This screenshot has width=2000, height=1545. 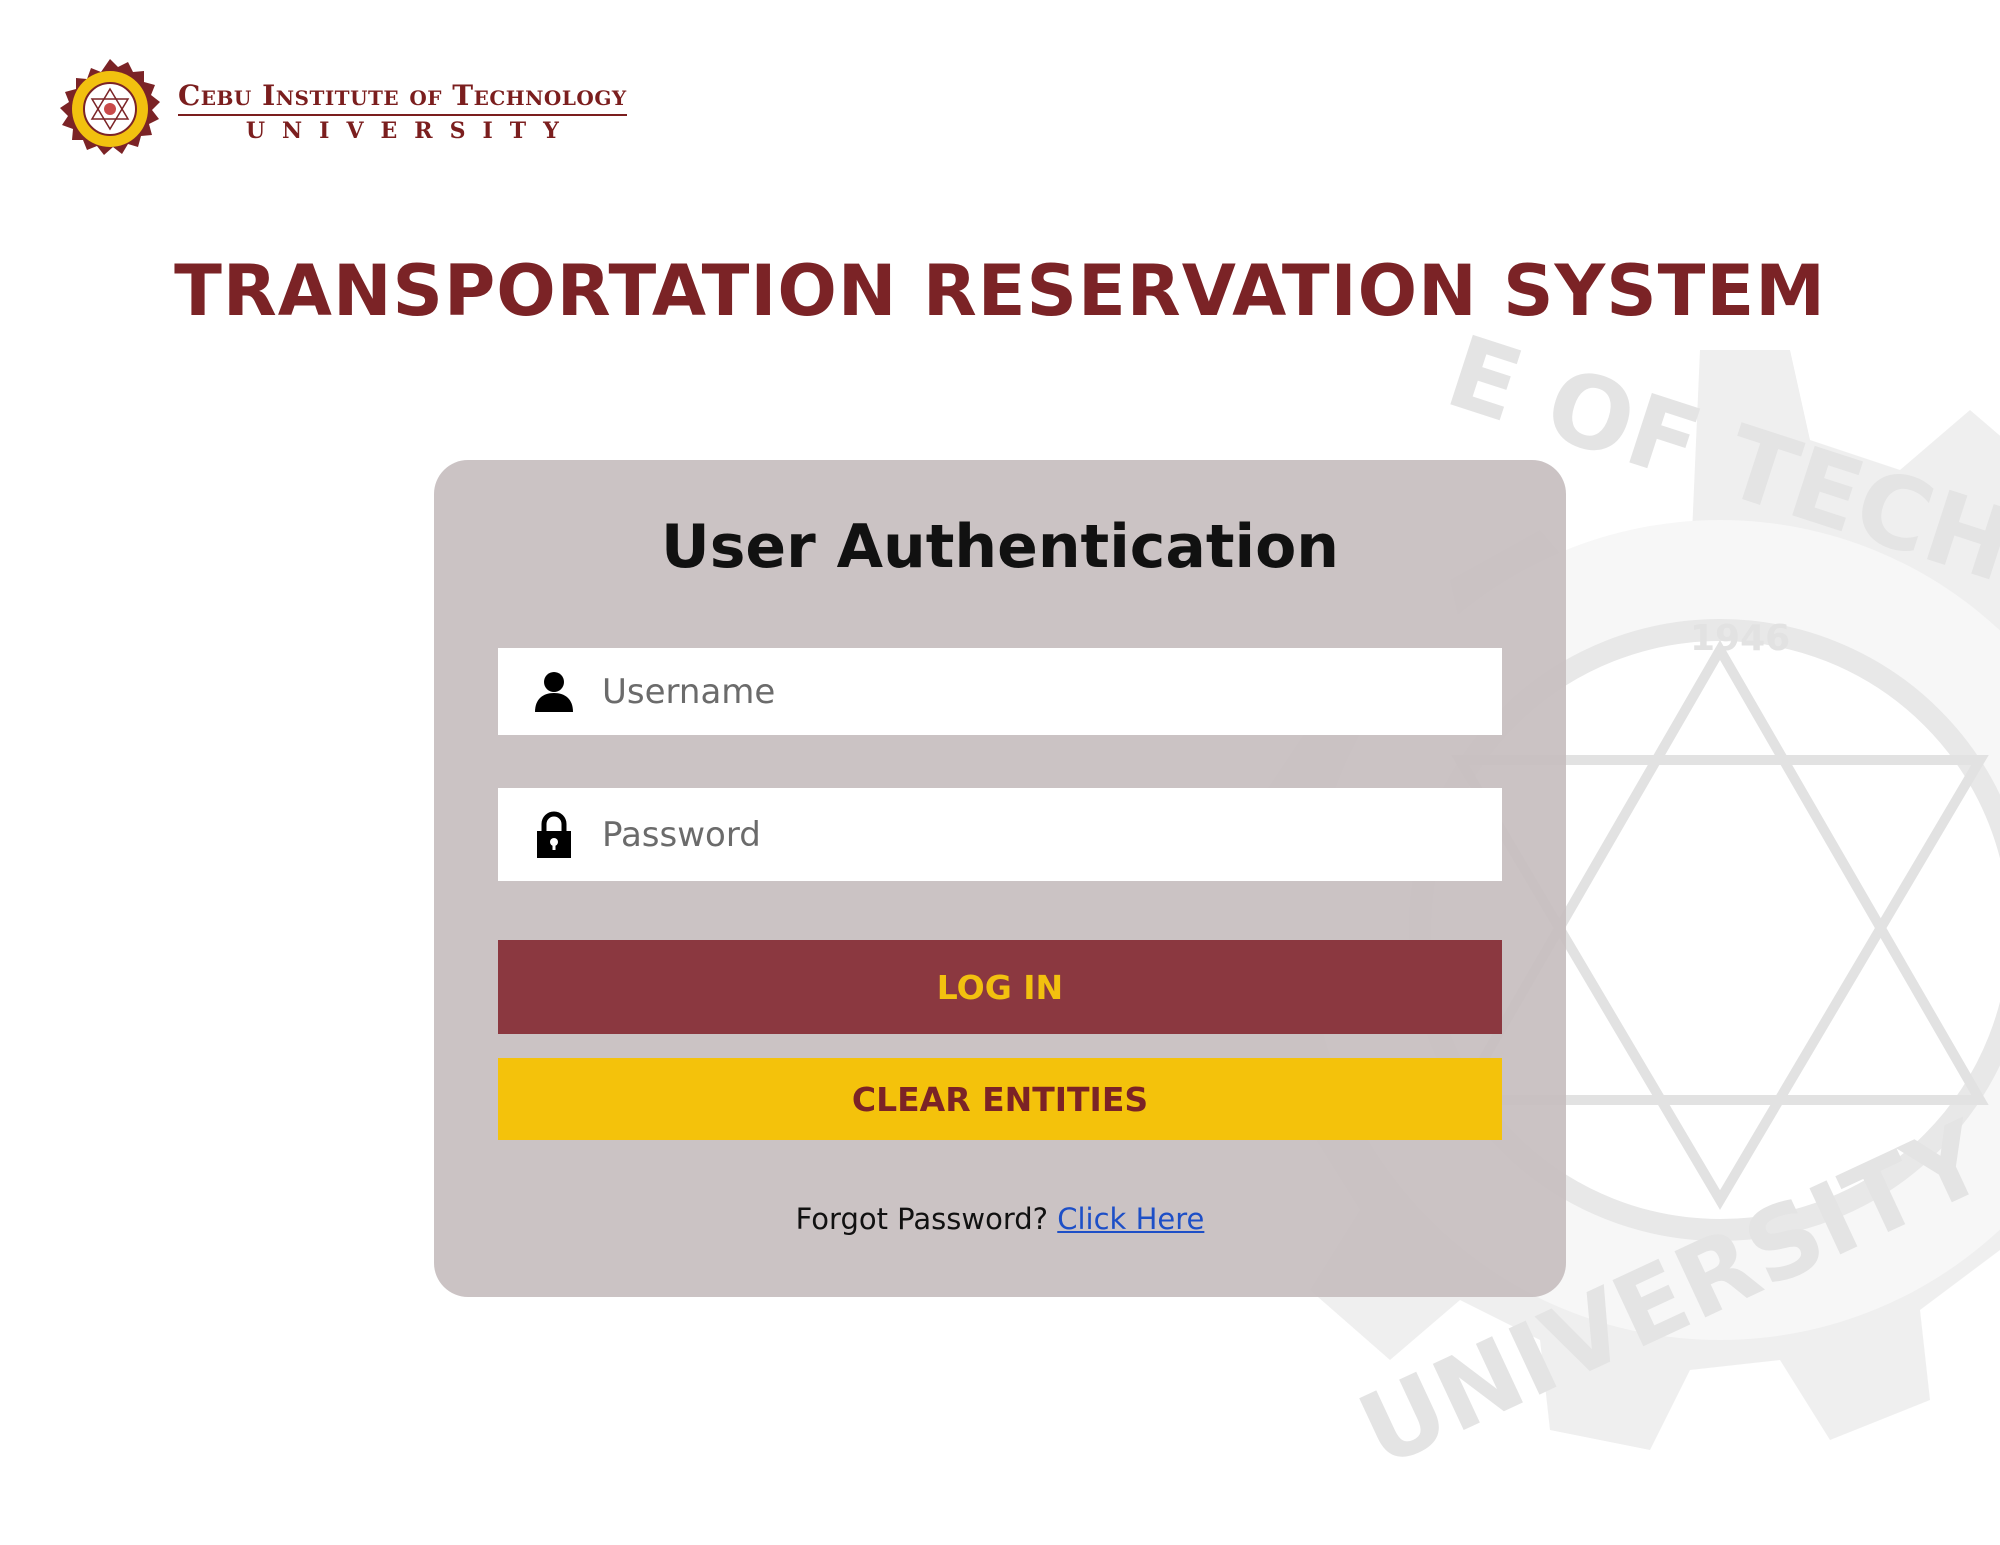 What do you see at coordinates (922, 1219) in the screenshot?
I see `forgot-password-label: Forgot Password?` at bounding box center [922, 1219].